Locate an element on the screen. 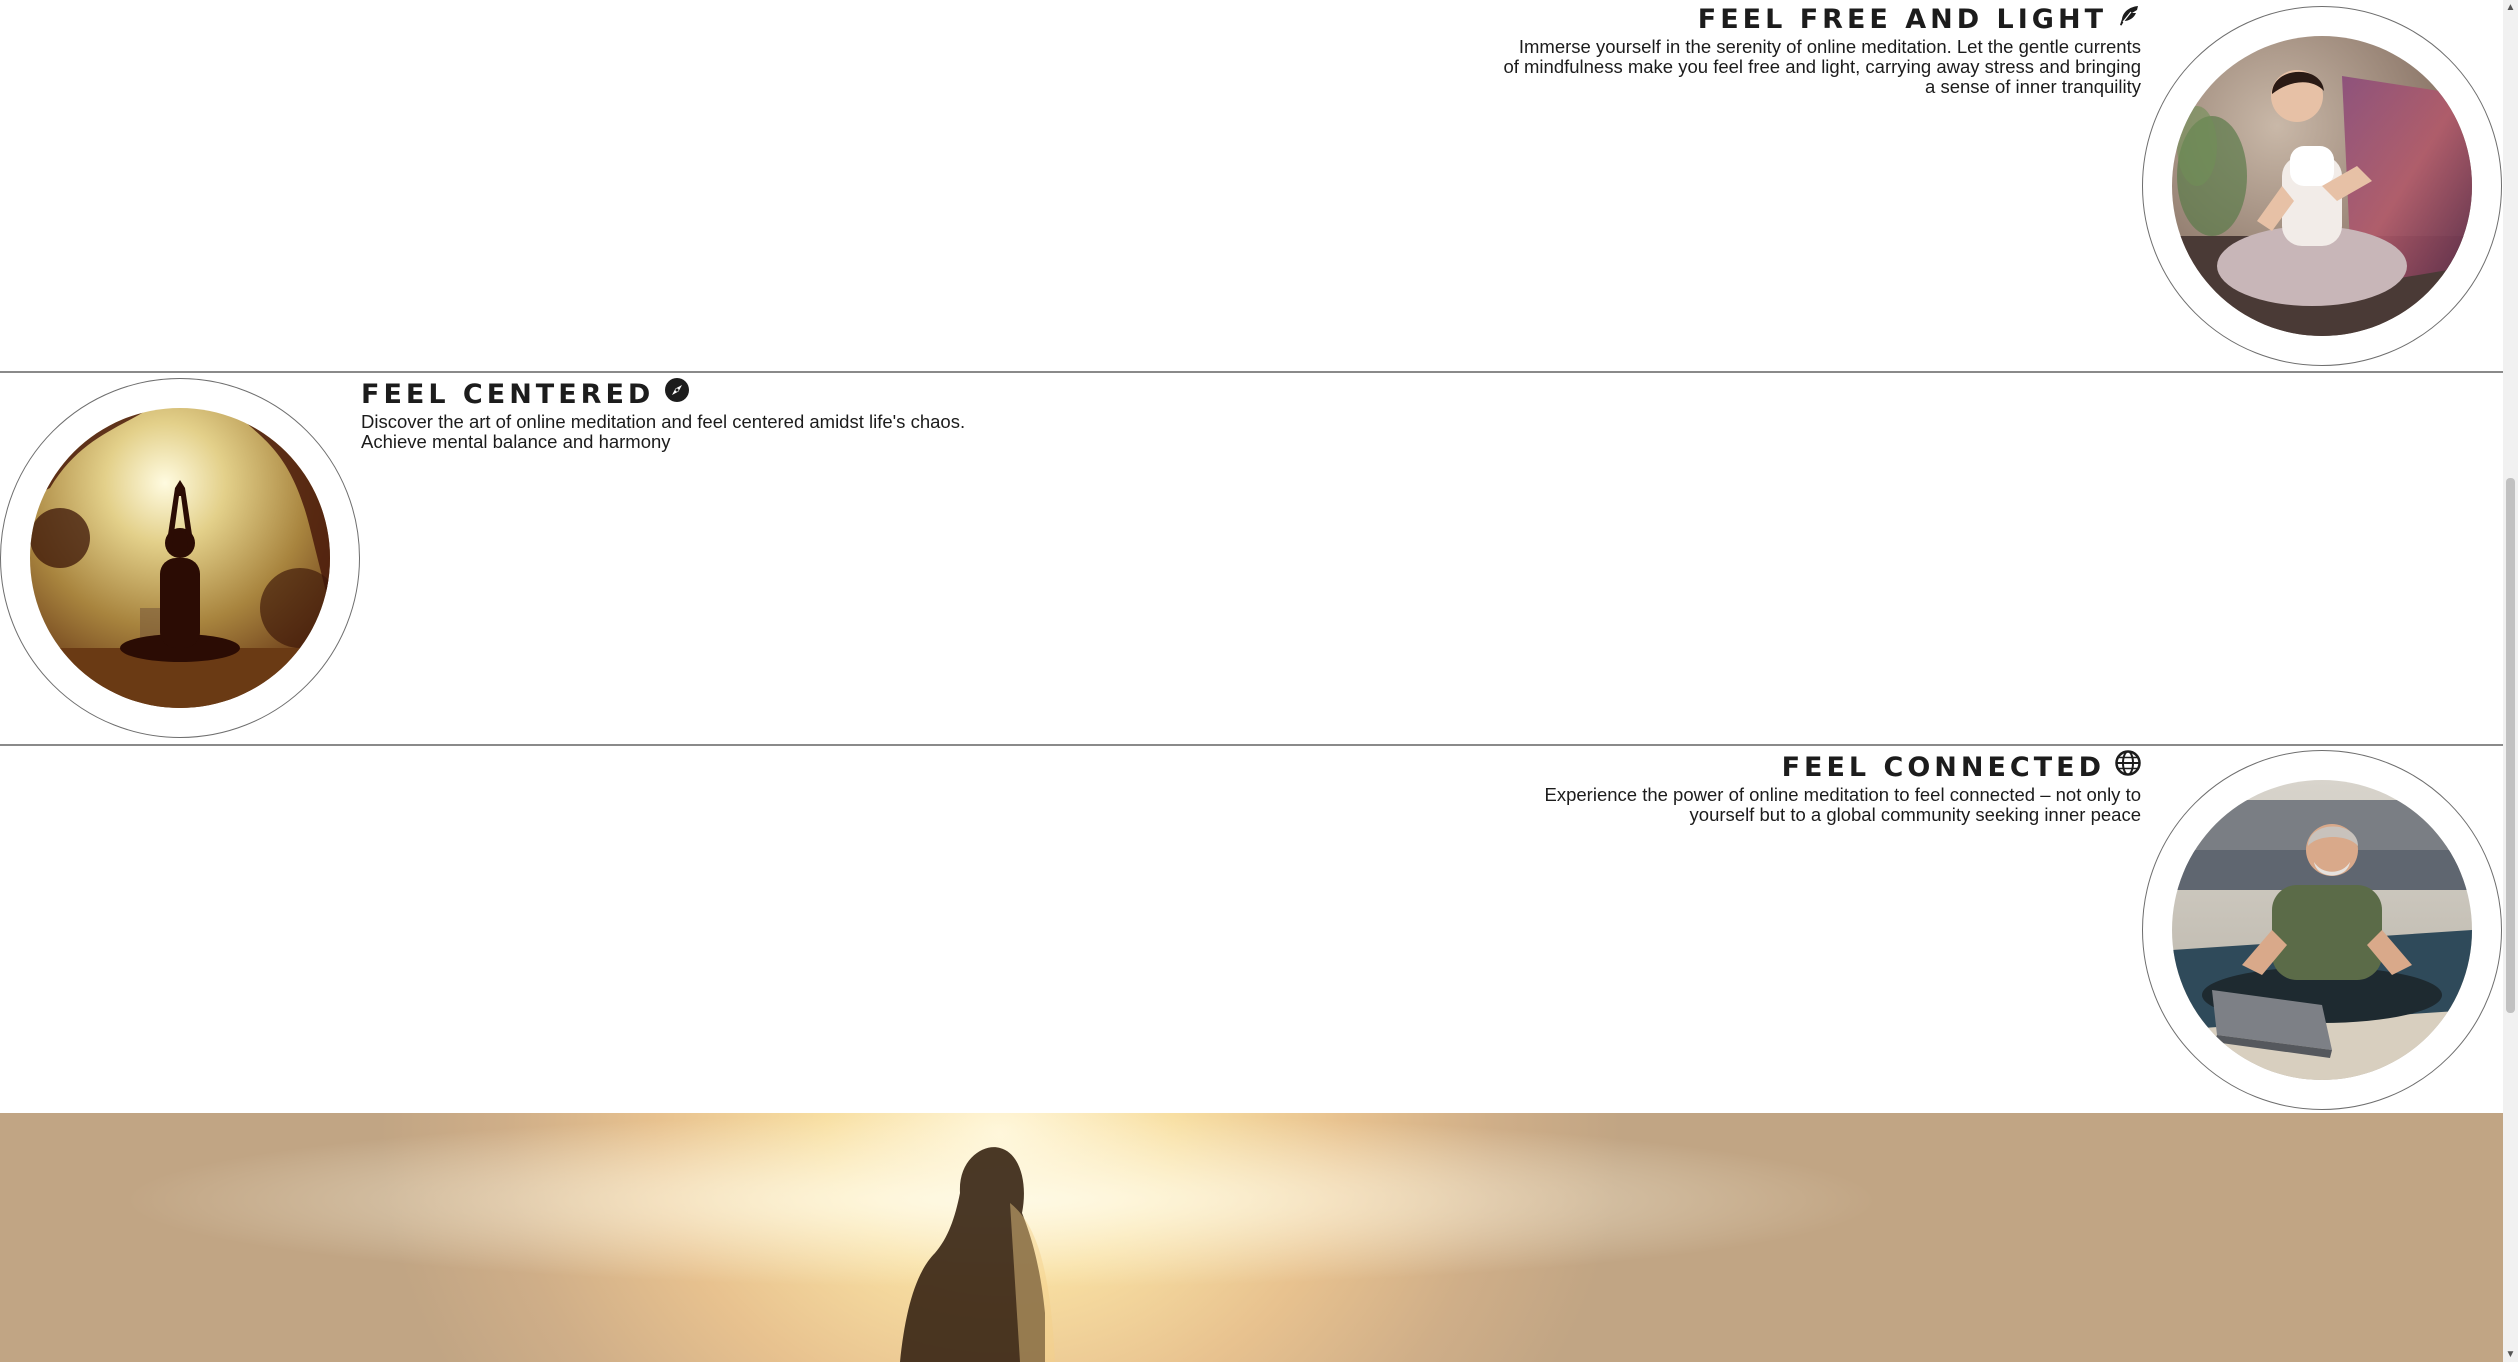  sunset-yoga-silhouette-photo is located at coordinates (180, 558).